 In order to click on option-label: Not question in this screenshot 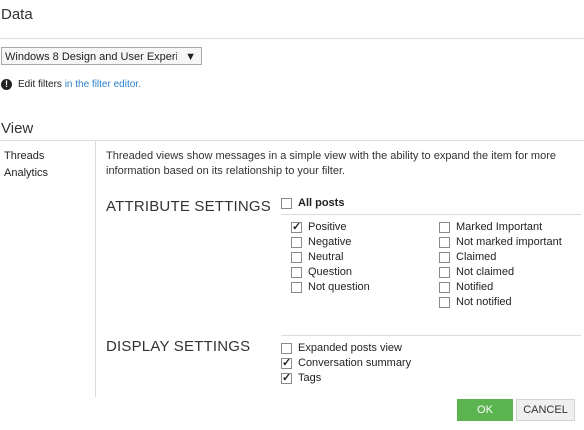, I will do `click(339, 287)`.